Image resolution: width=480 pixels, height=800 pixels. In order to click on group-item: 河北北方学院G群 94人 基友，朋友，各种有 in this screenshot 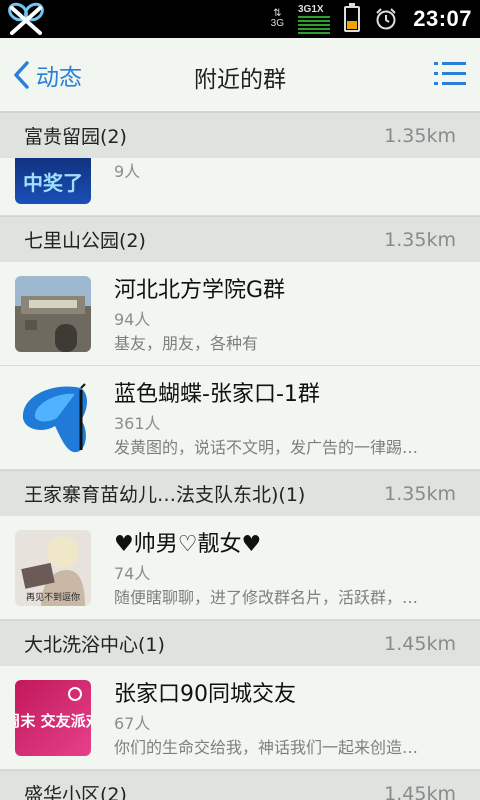, I will do `click(240, 314)`.